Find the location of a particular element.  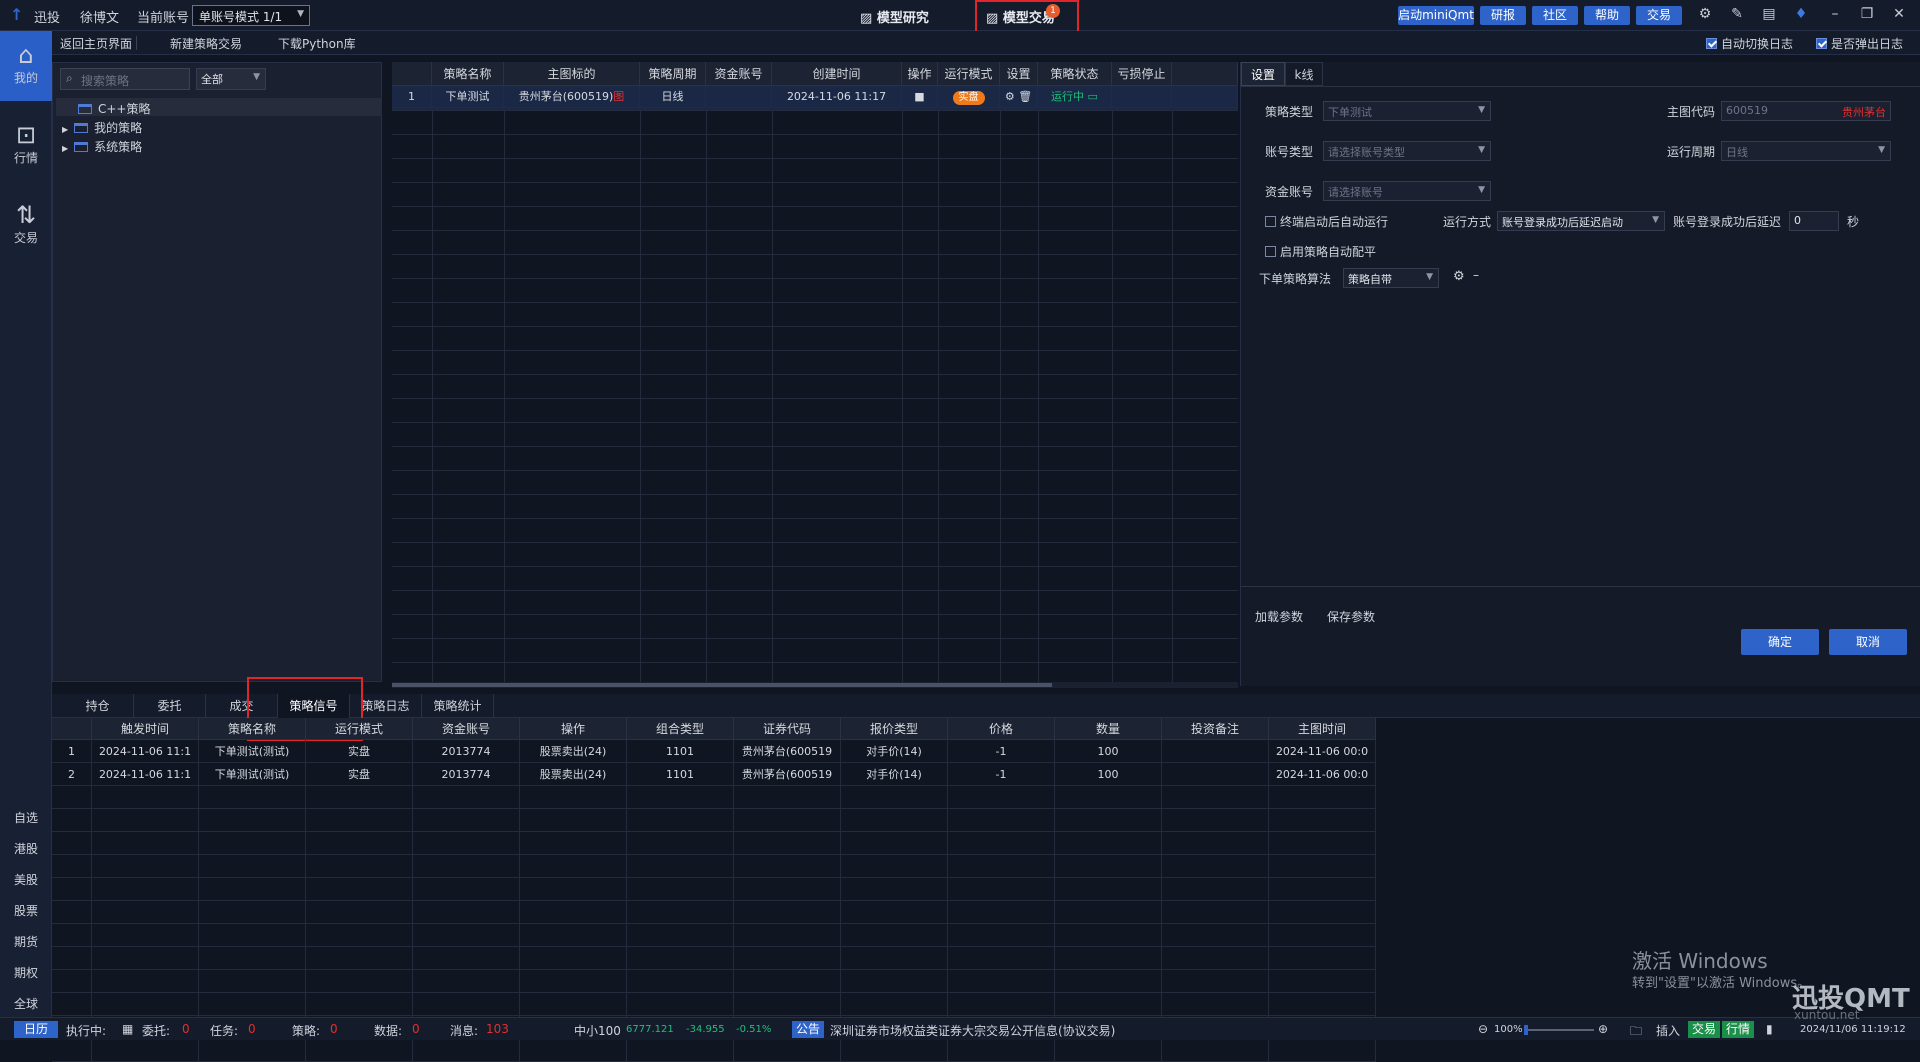

scrollbar-thumb is located at coordinates (722, 685).